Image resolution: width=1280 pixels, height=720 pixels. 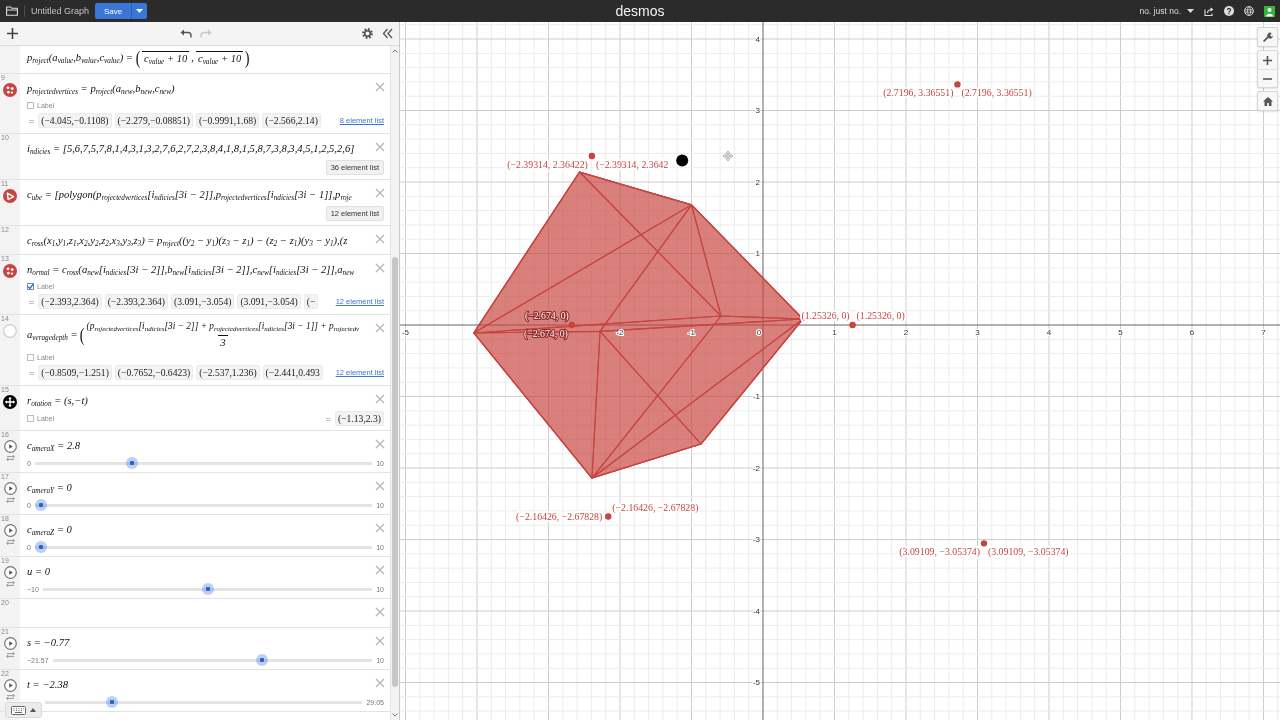 I want to click on value-chip: (−0.7652,−0.6423), so click(x=154, y=372).